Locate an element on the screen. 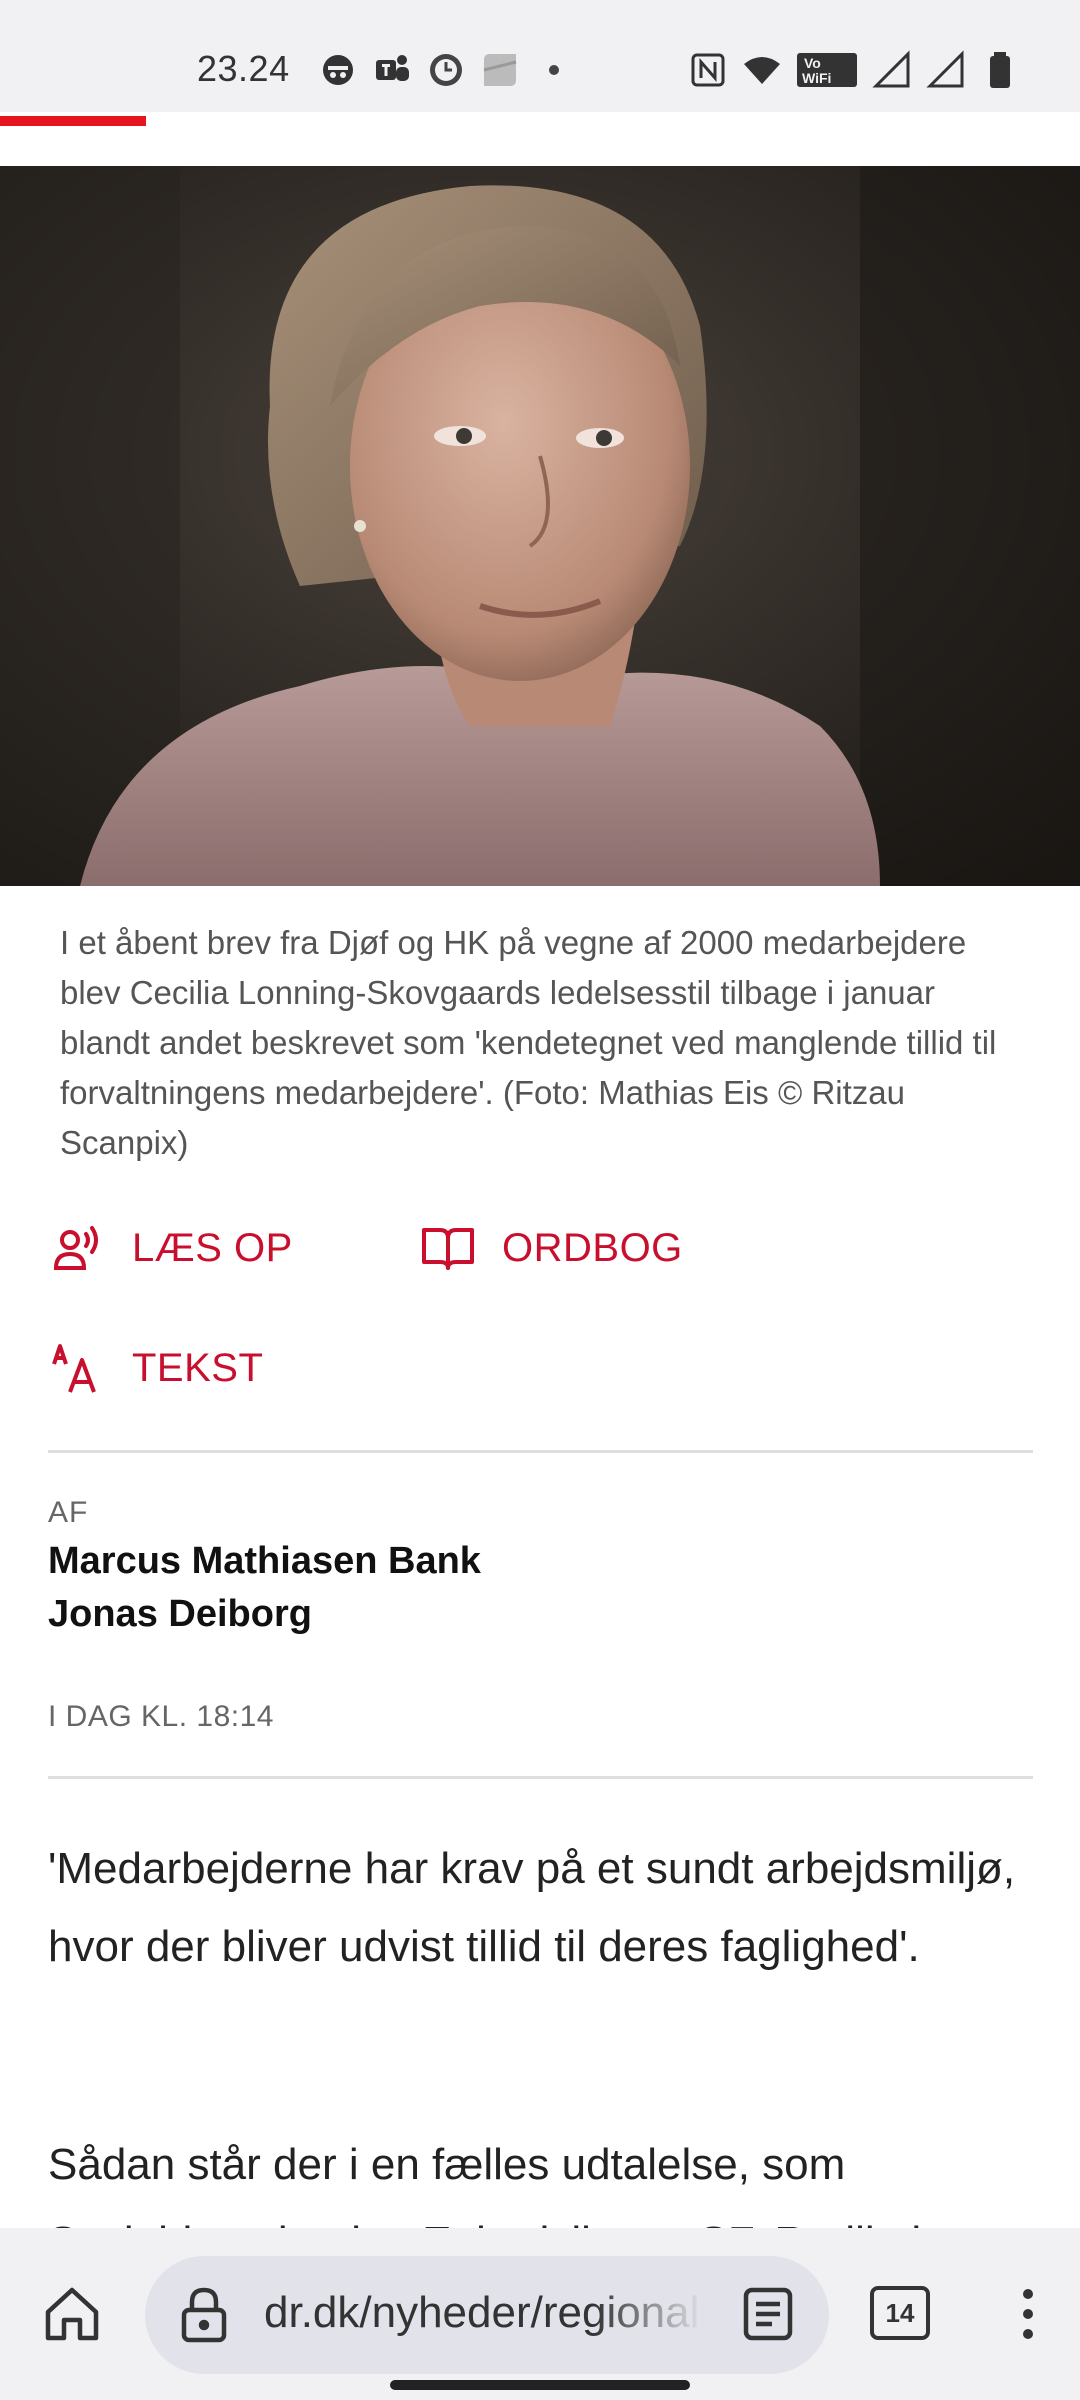  more-menu-icon is located at coordinates (1028, 2314).